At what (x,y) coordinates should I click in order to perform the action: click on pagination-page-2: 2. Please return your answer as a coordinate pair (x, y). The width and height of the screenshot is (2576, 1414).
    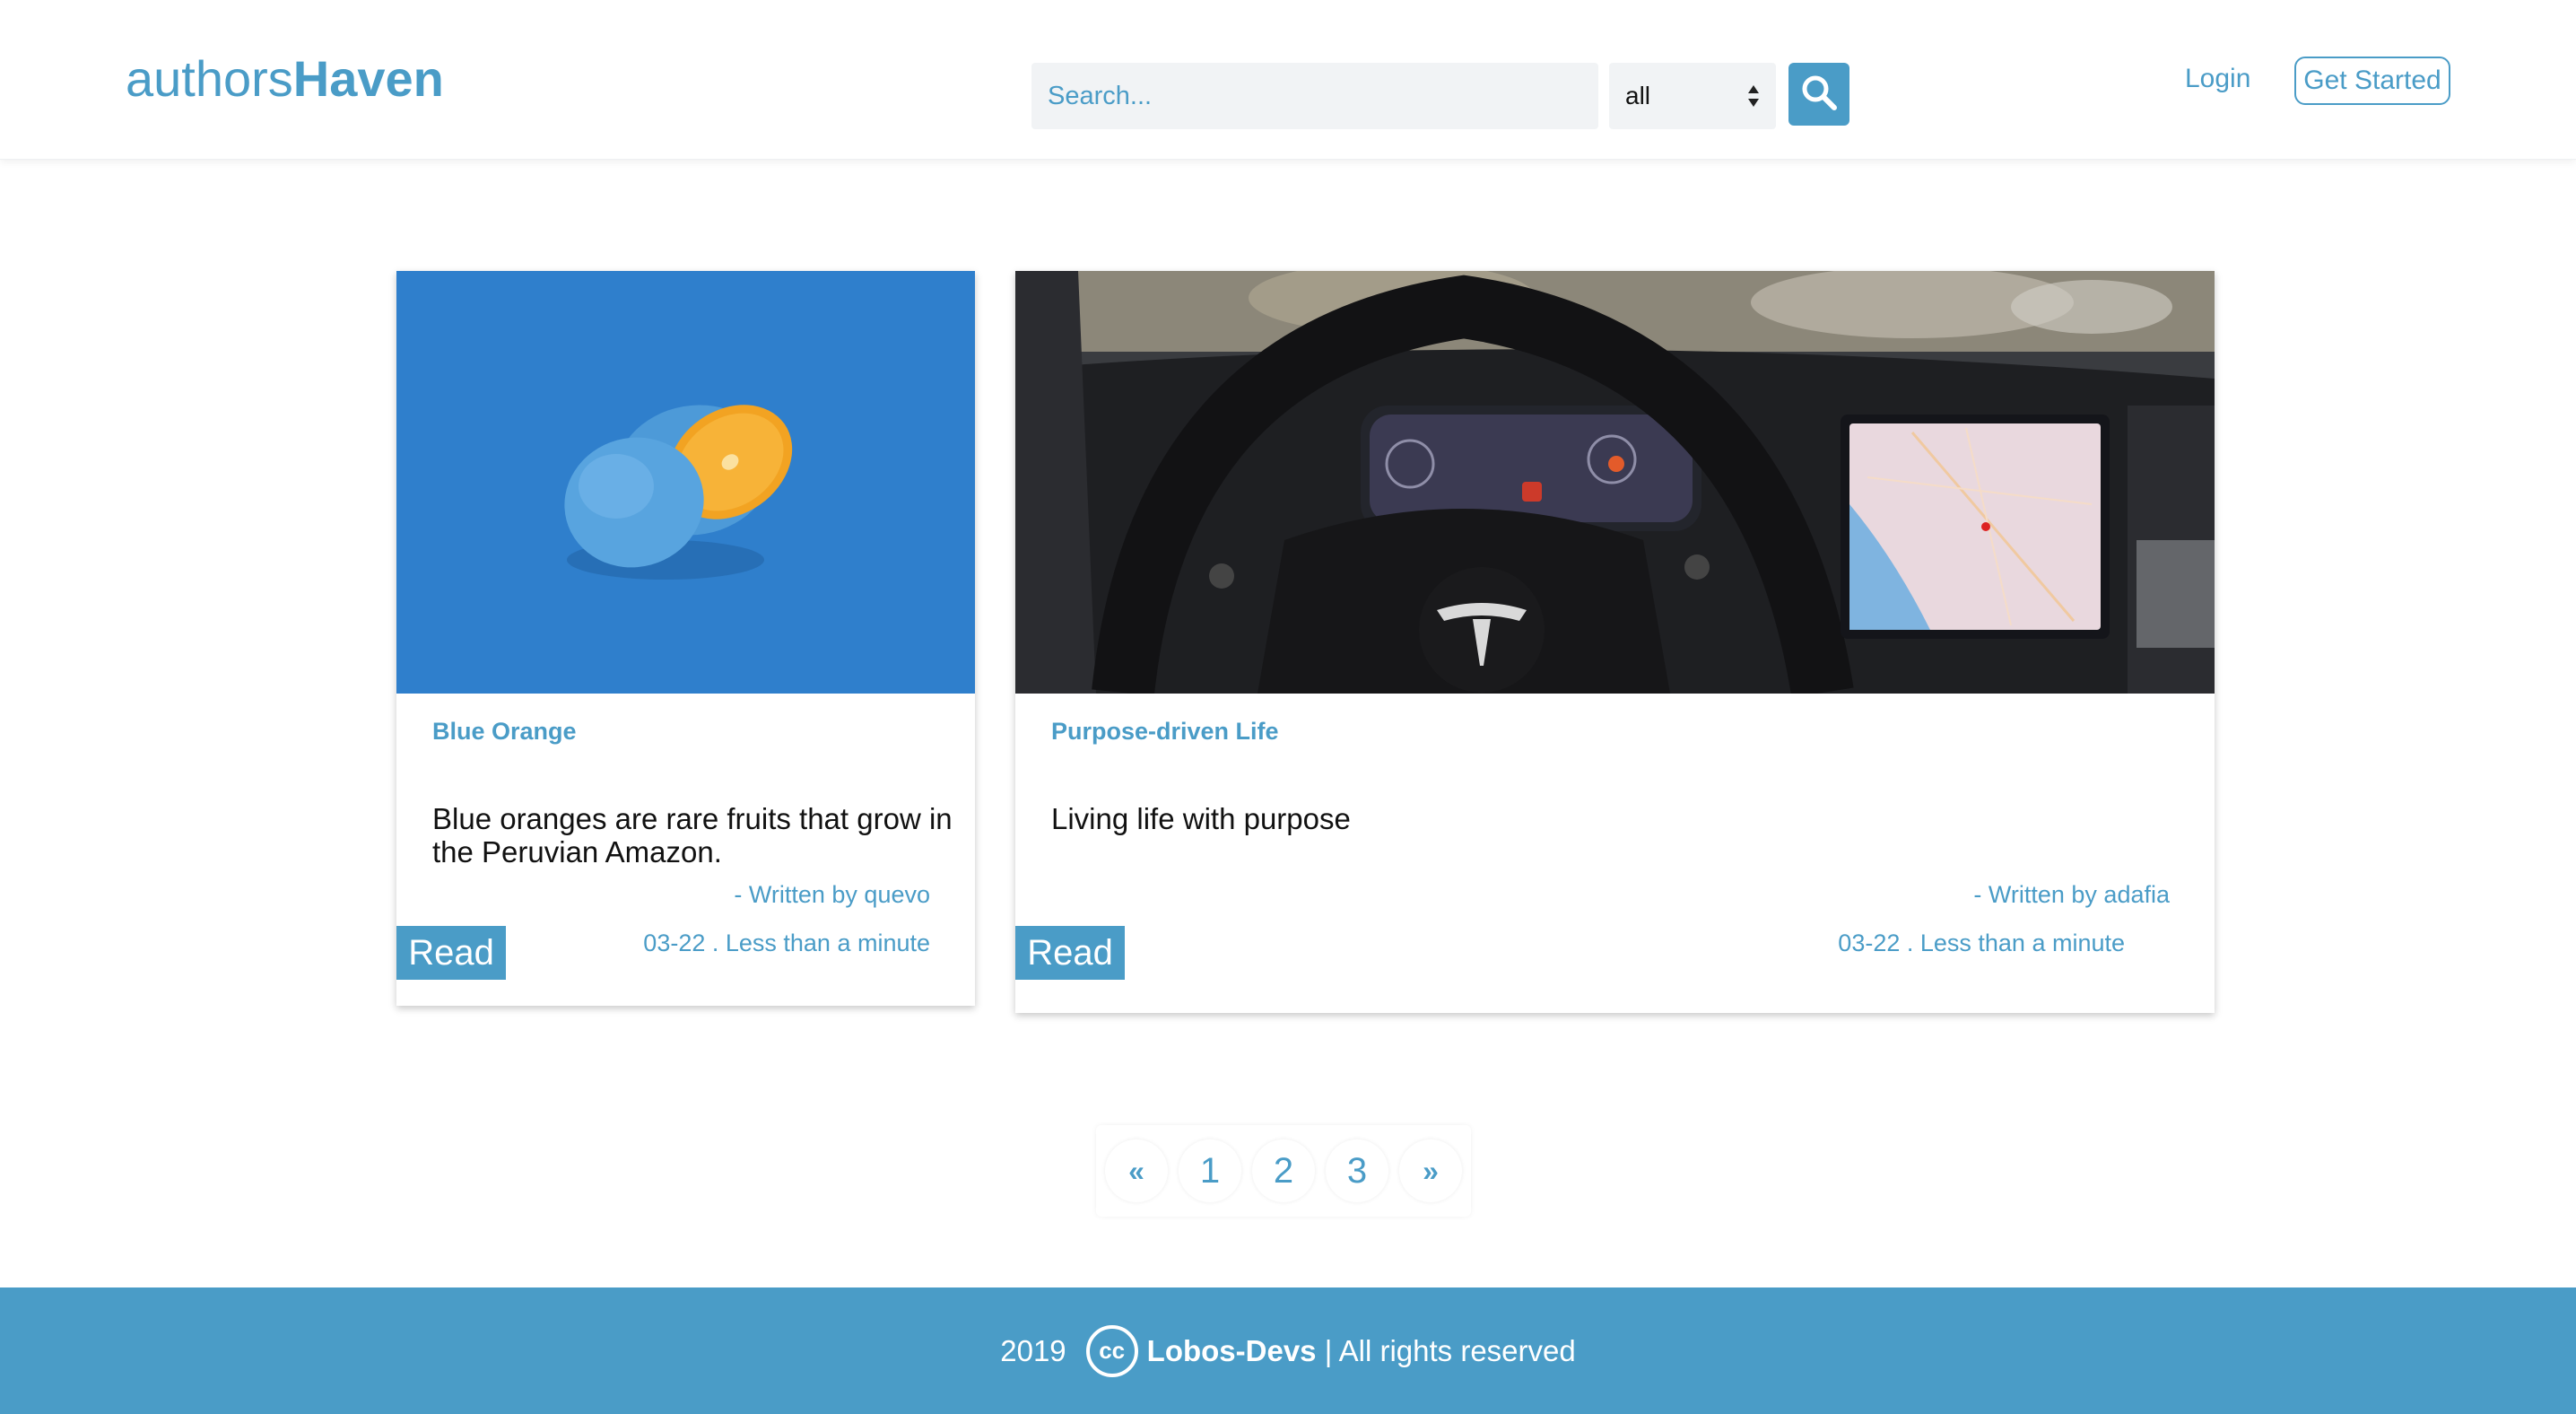
    Looking at the image, I should click on (1283, 1170).